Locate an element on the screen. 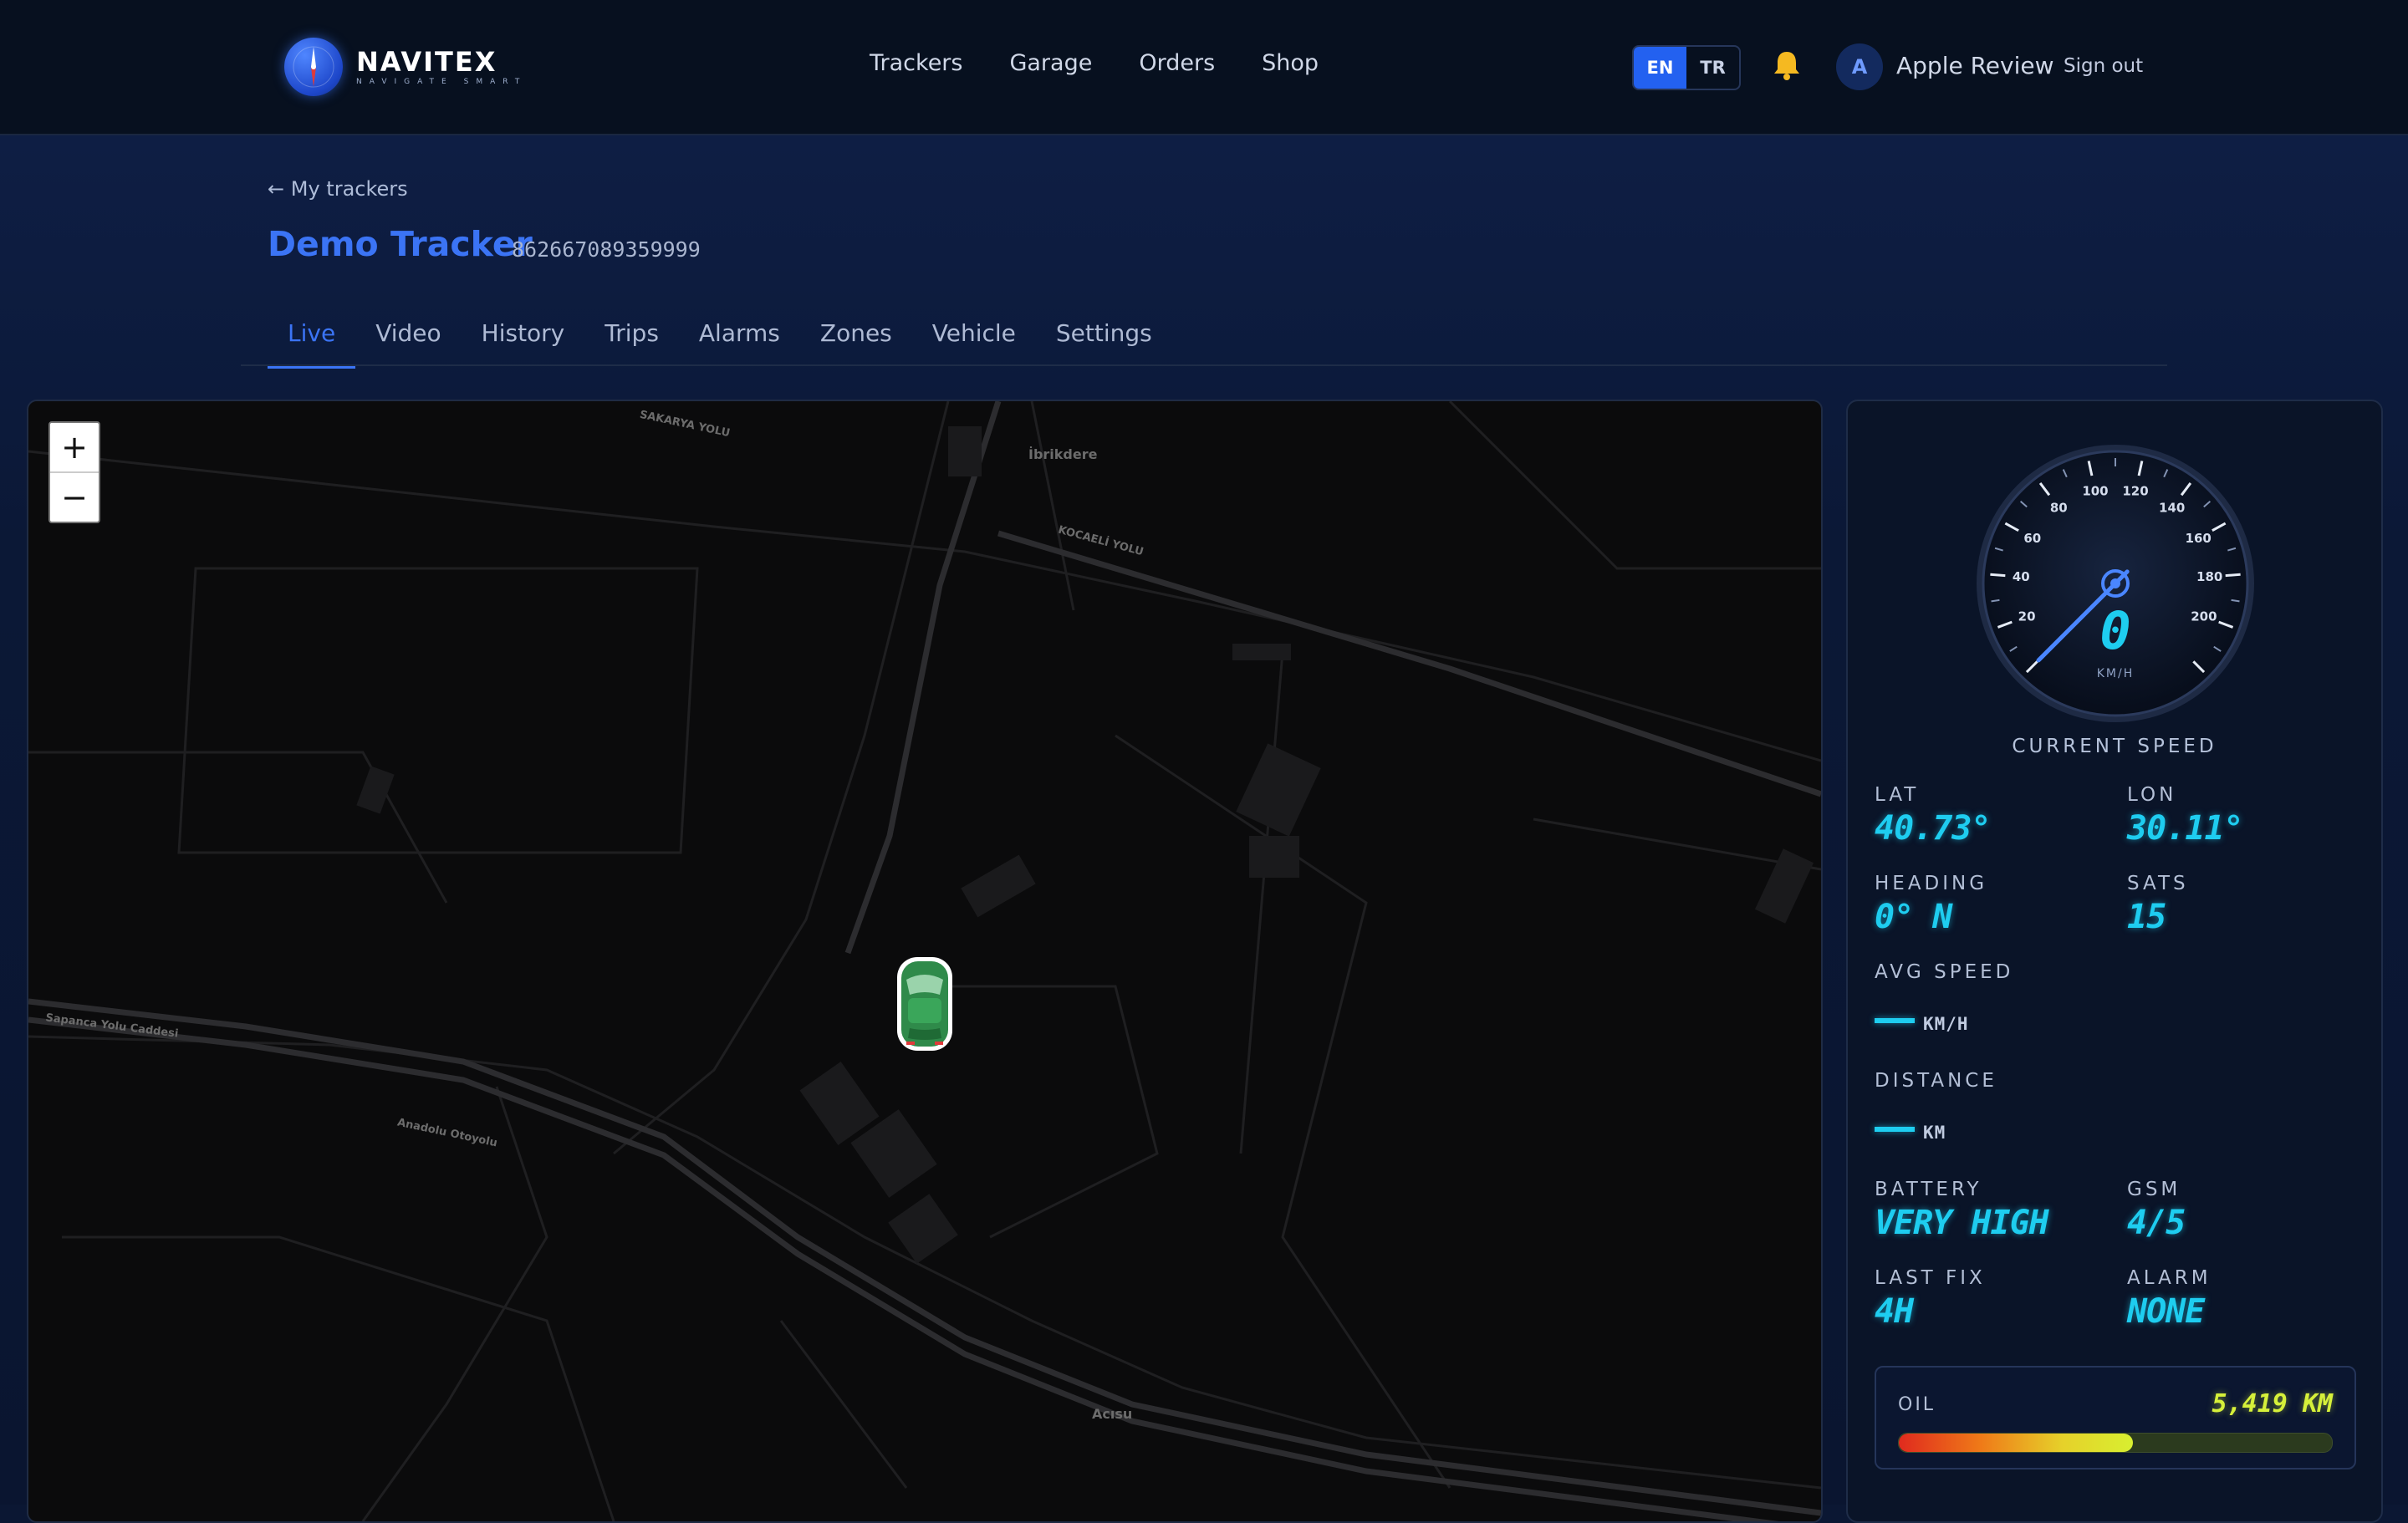  back-to-trackers-link: ← My trackers is located at coordinates (338, 189).